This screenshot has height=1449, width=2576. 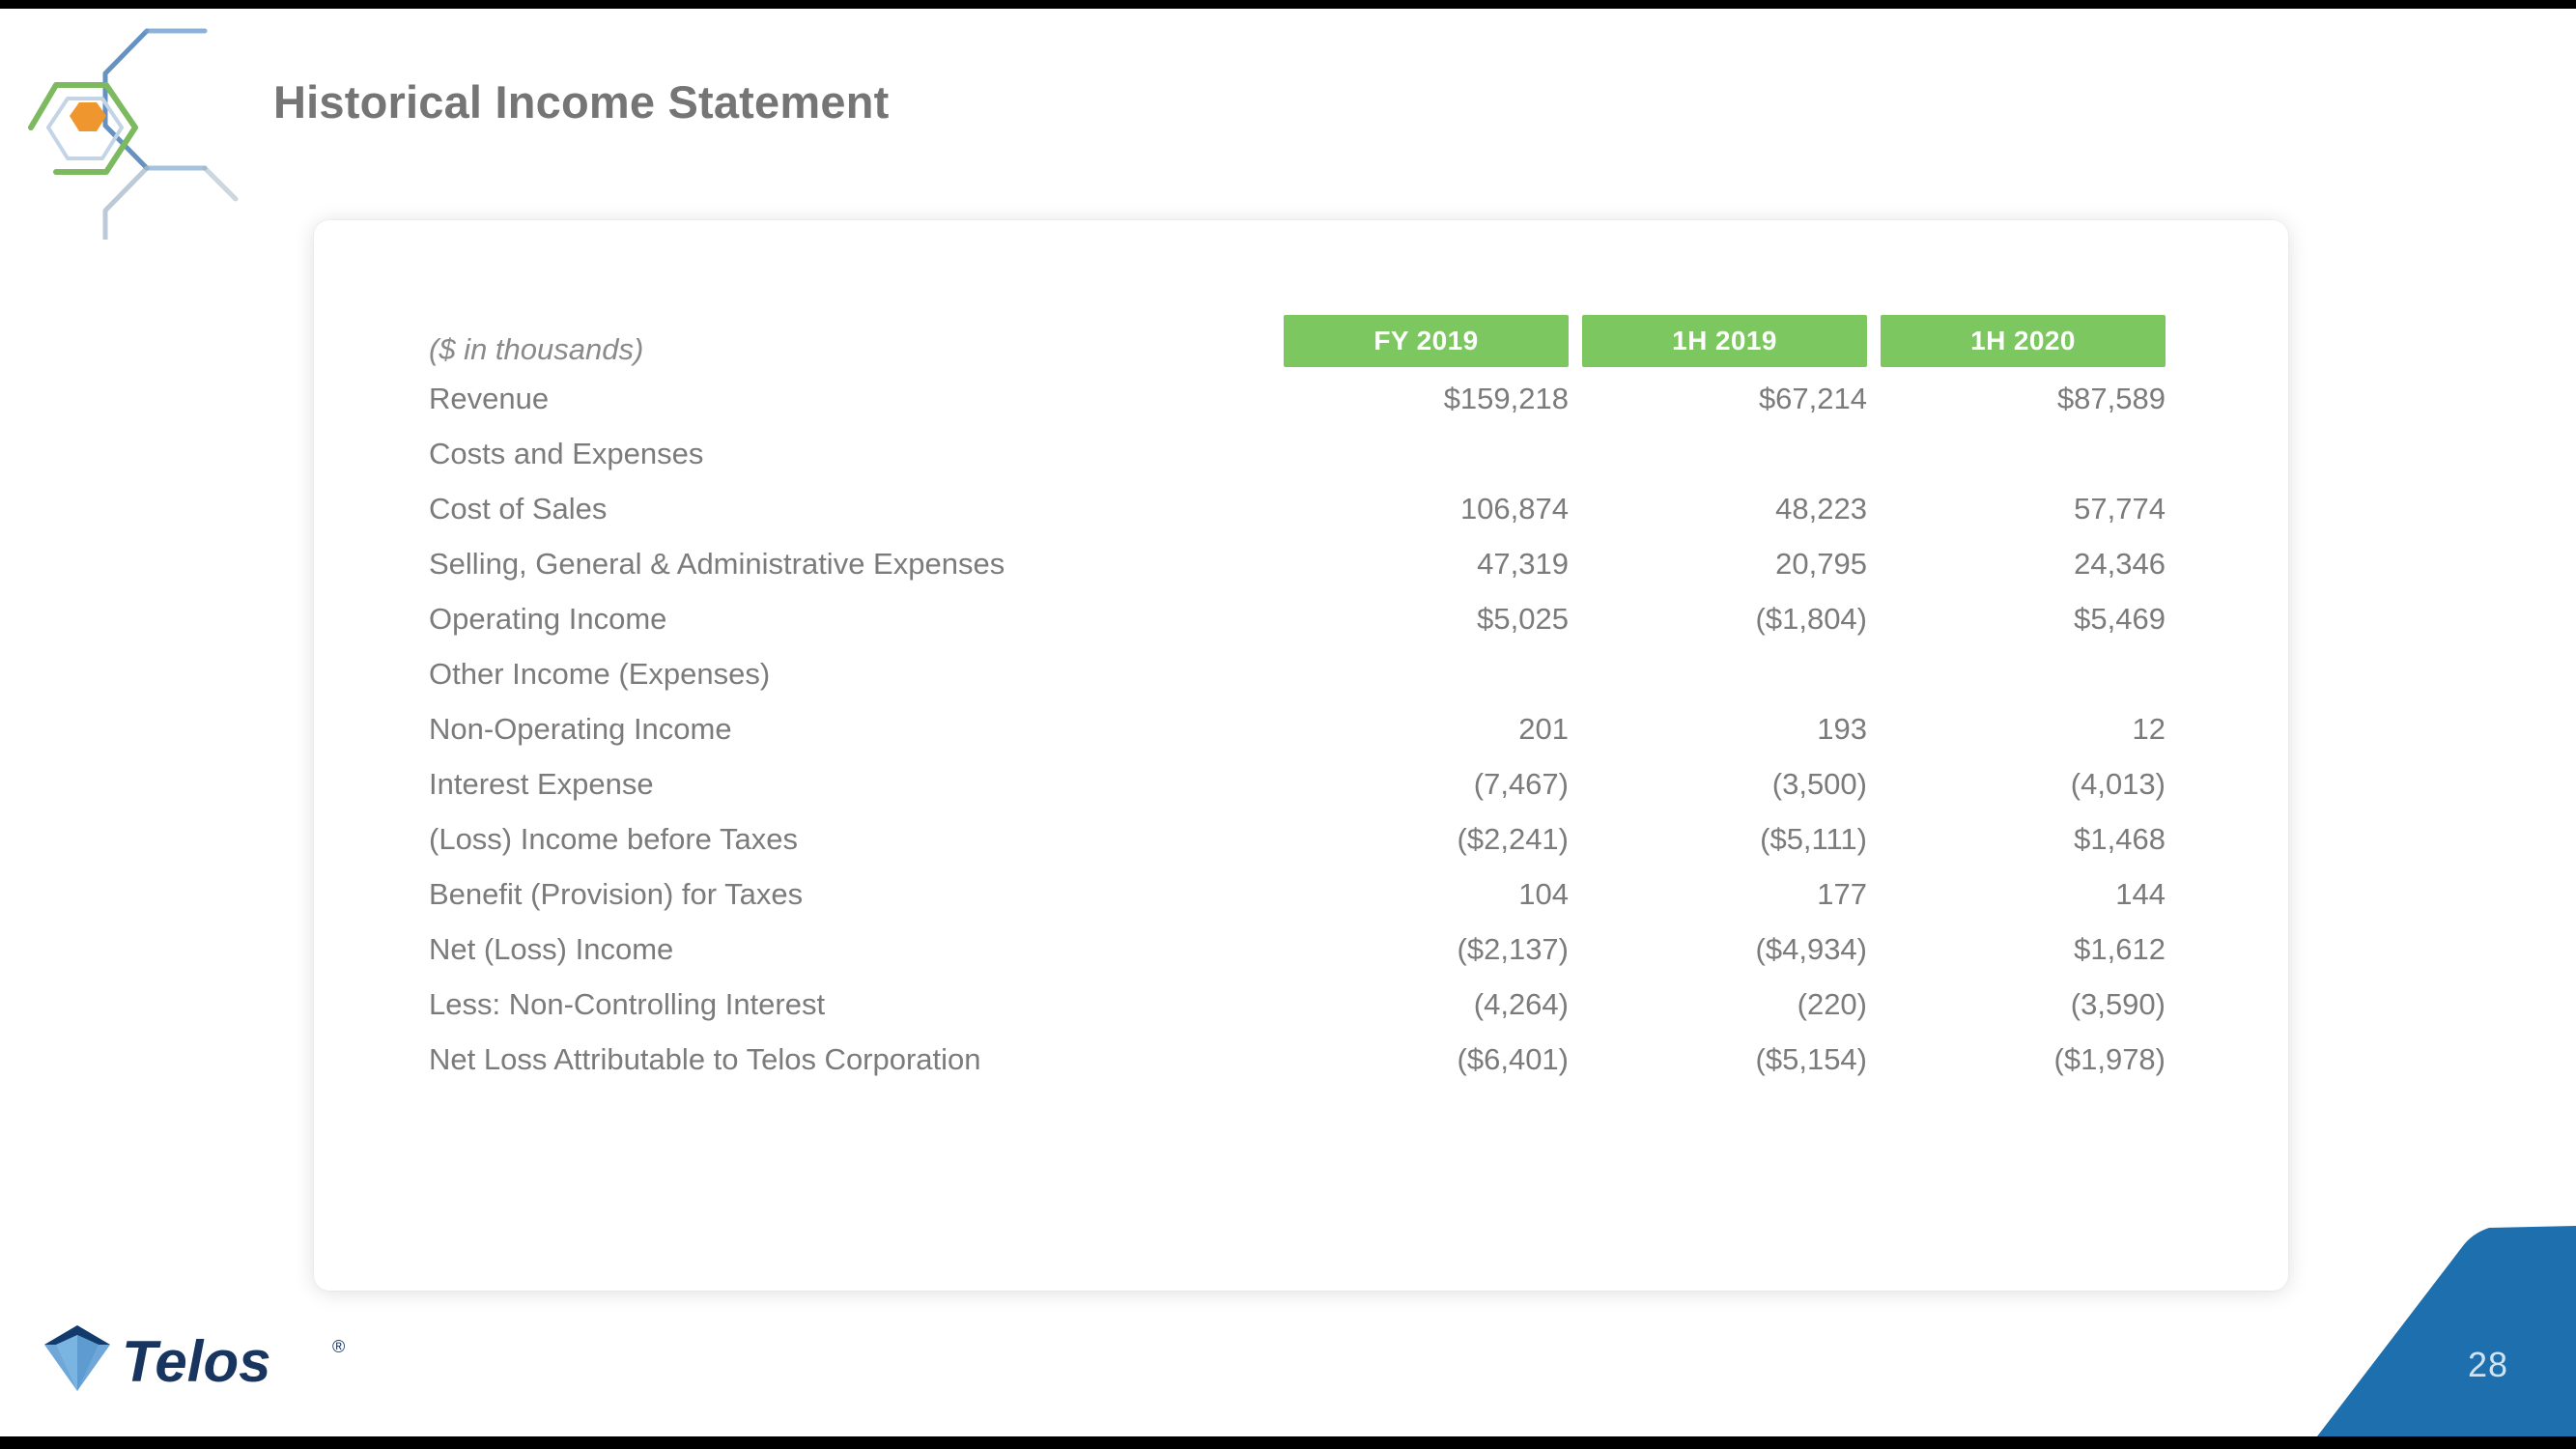 What do you see at coordinates (1724, 341) in the screenshot?
I see `column-header-badge-1h2019: 1H 2019` at bounding box center [1724, 341].